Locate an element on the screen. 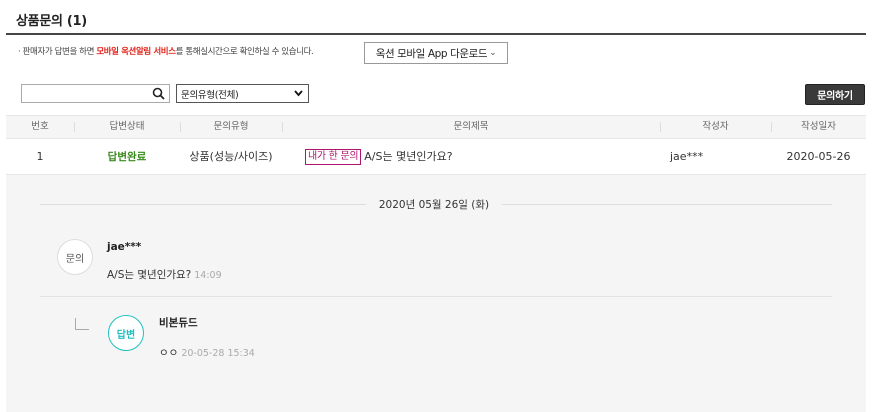 This screenshot has width=883, height=412. inquiry-type-select: 문의유형(전체) is located at coordinates (242, 93).